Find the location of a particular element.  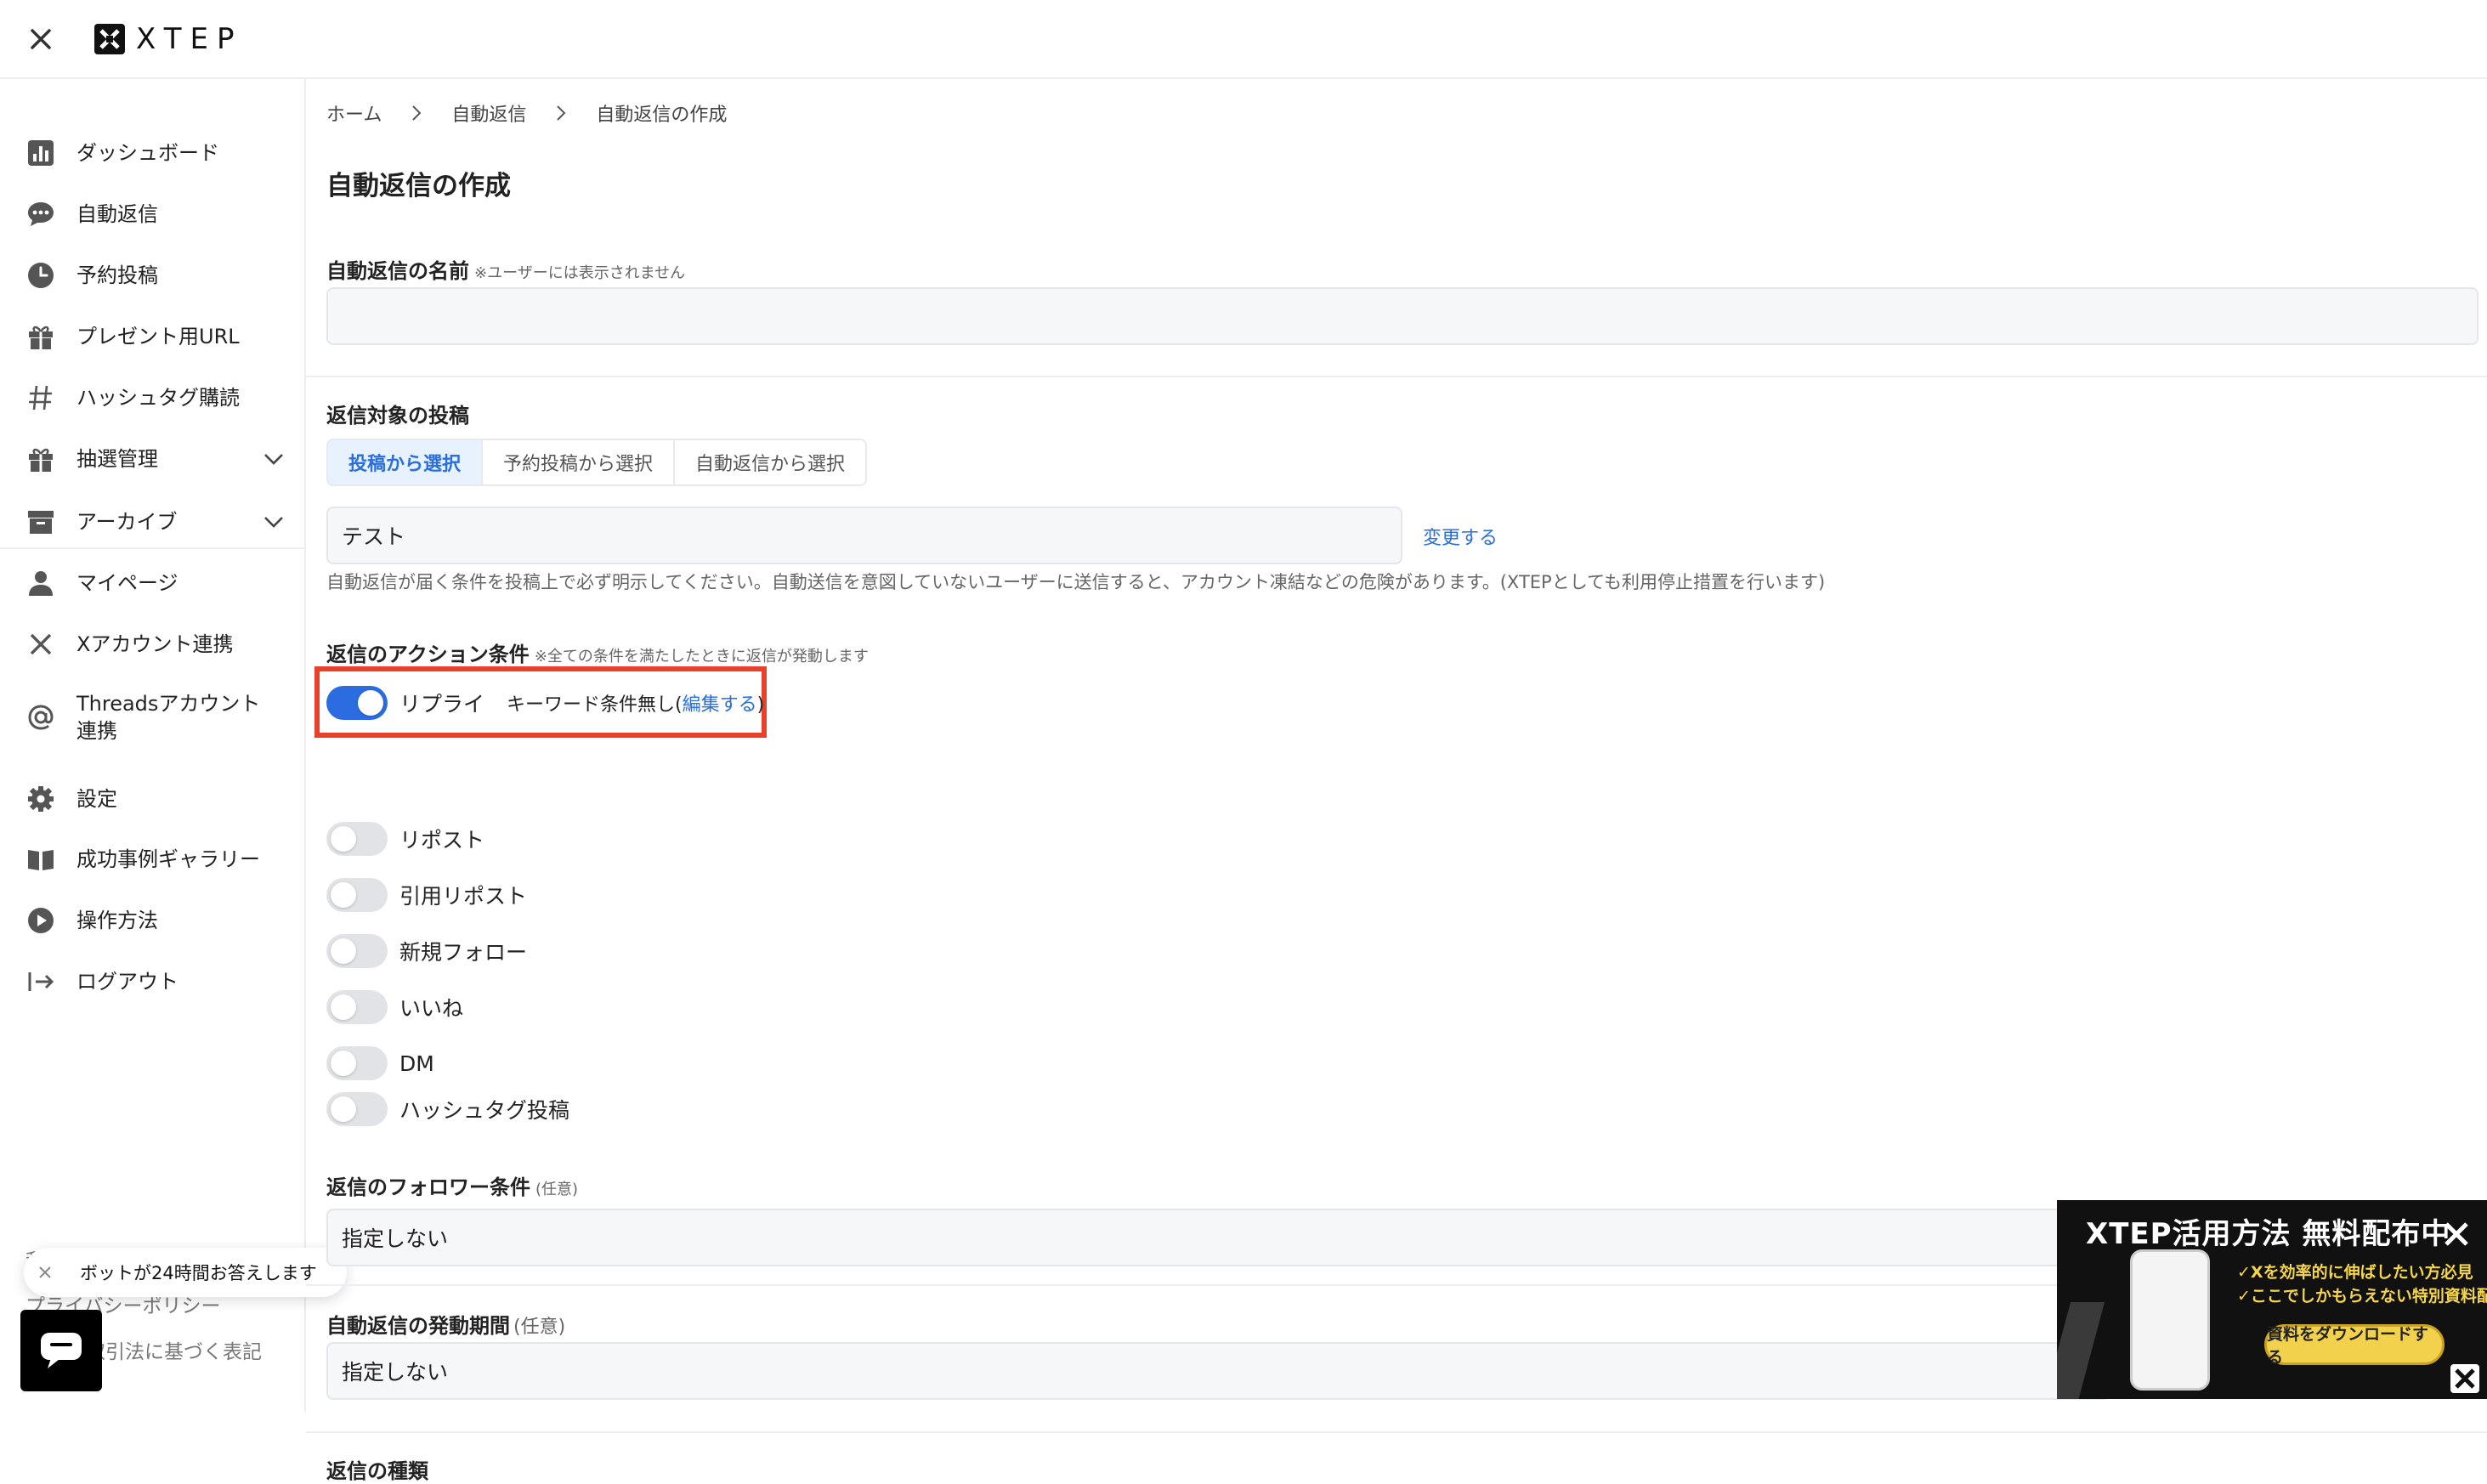

repost-toggle is located at coordinates (357, 839).